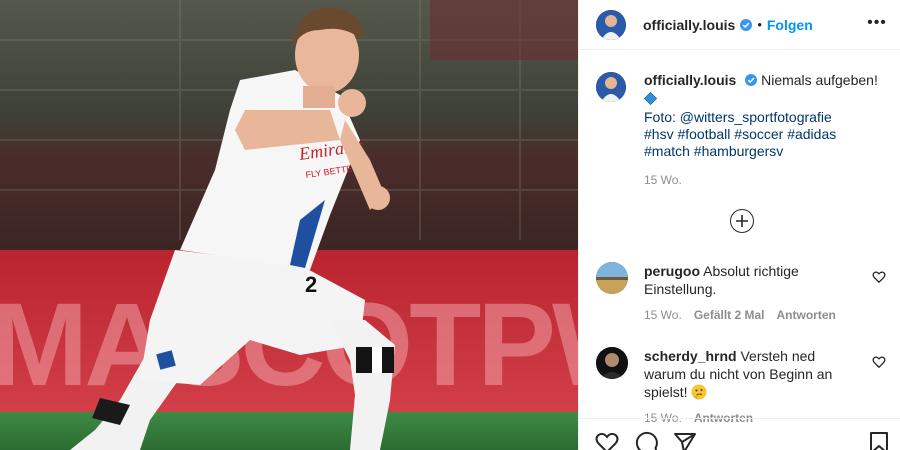 The width and height of the screenshot is (900, 450). I want to click on load-more-comments-button, so click(742, 221).